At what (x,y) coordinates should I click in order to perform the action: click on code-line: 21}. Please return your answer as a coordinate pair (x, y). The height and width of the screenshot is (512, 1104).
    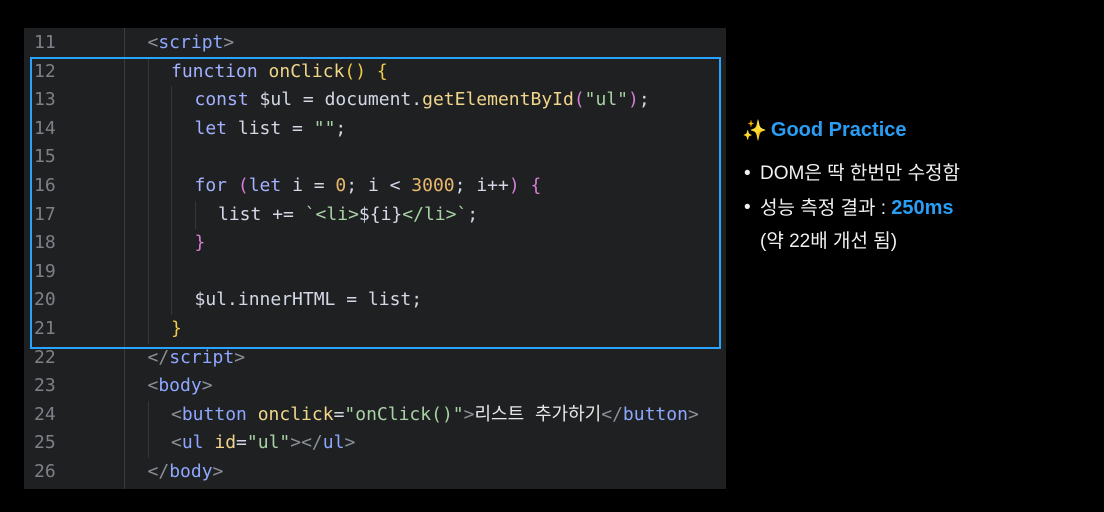
    Looking at the image, I should click on (375, 329).